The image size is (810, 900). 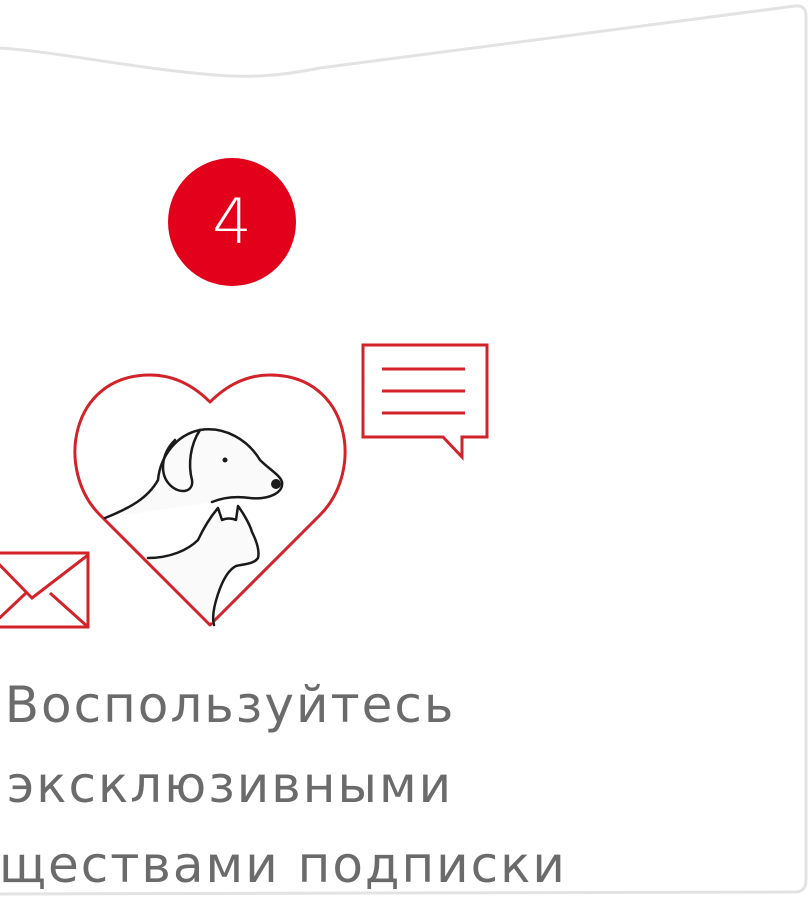 What do you see at coordinates (210, 500) in the screenshot?
I see `heart-pets-icon` at bounding box center [210, 500].